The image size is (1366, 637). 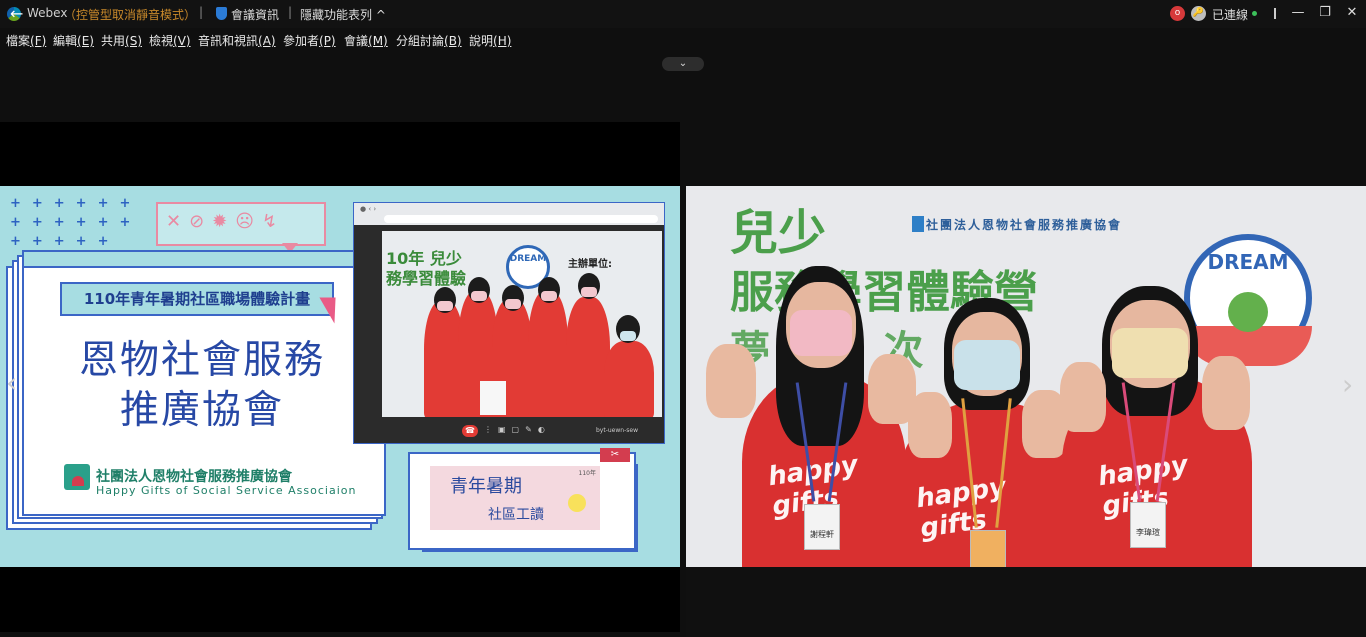 What do you see at coordinates (509, 214) in the screenshot?
I see `browser-chrome: ● ‹ ›` at bounding box center [509, 214].